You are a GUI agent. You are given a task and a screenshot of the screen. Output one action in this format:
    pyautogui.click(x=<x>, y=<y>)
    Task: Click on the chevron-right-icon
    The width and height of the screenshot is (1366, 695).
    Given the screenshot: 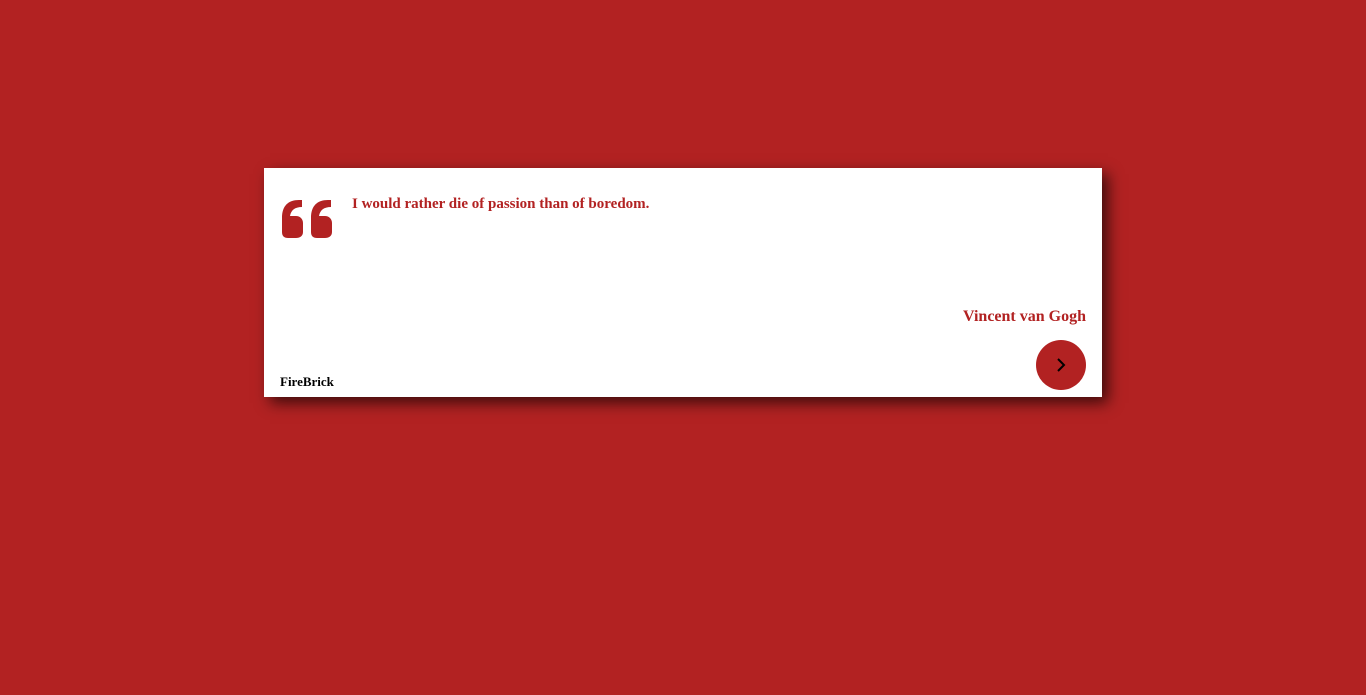 What is the action you would take?
    pyautogui.click(x=1061, y=365)
    